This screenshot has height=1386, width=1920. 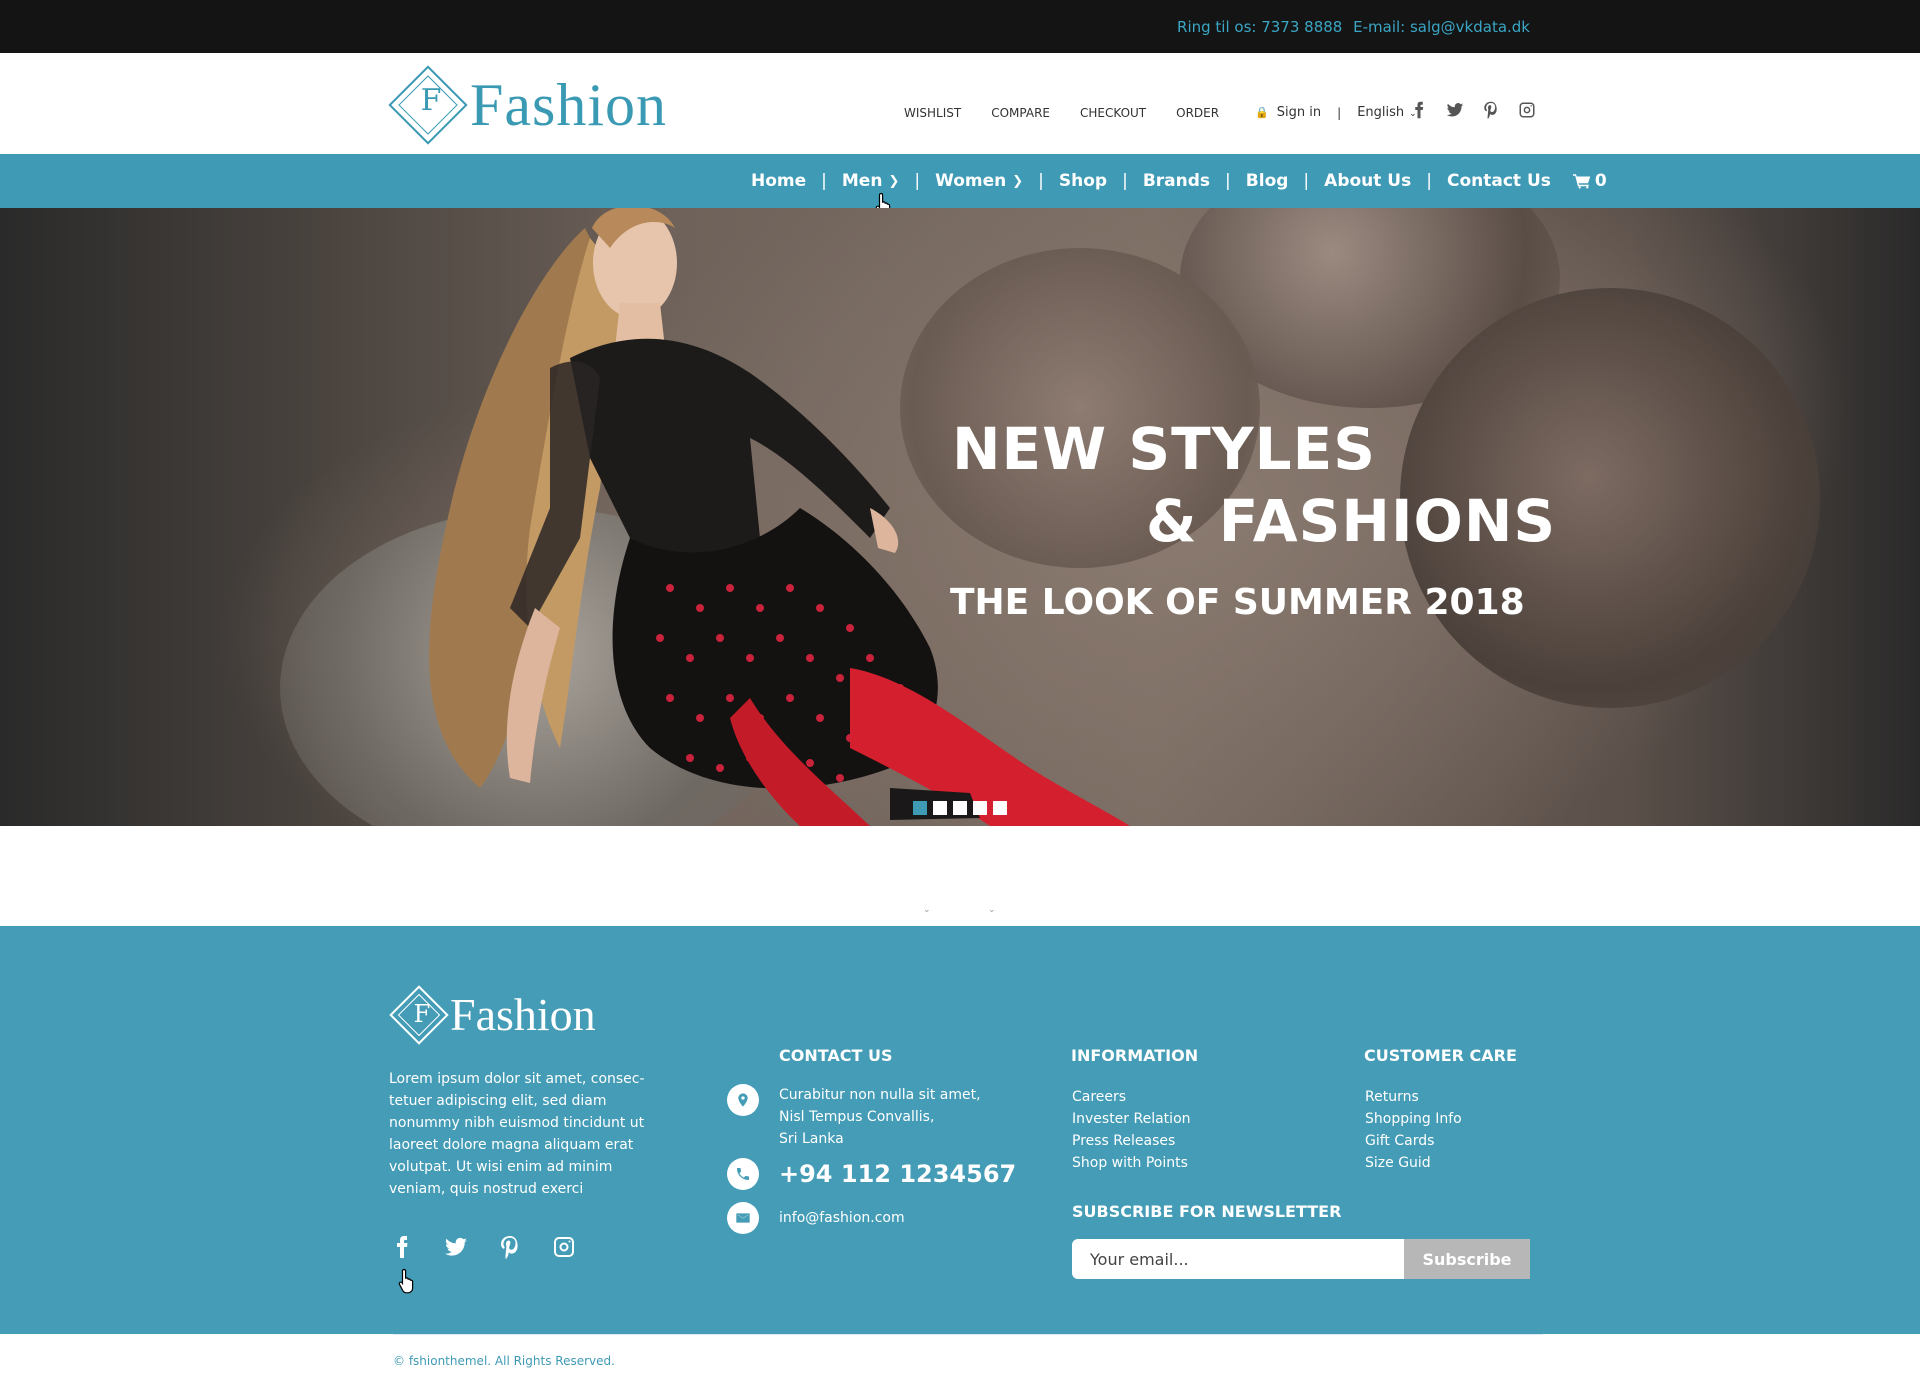 I want to click on signin-label: Sign in, so click(x=1299, y=112).